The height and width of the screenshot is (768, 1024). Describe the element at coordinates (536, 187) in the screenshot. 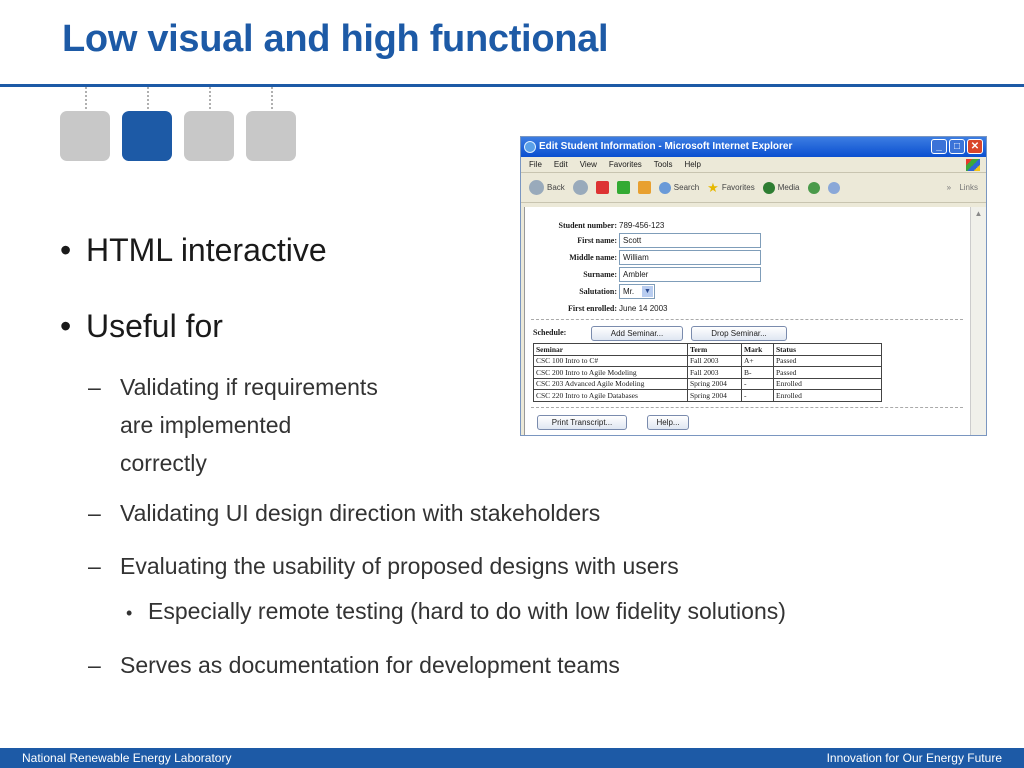

I see `back-arrow-icon` at that location.